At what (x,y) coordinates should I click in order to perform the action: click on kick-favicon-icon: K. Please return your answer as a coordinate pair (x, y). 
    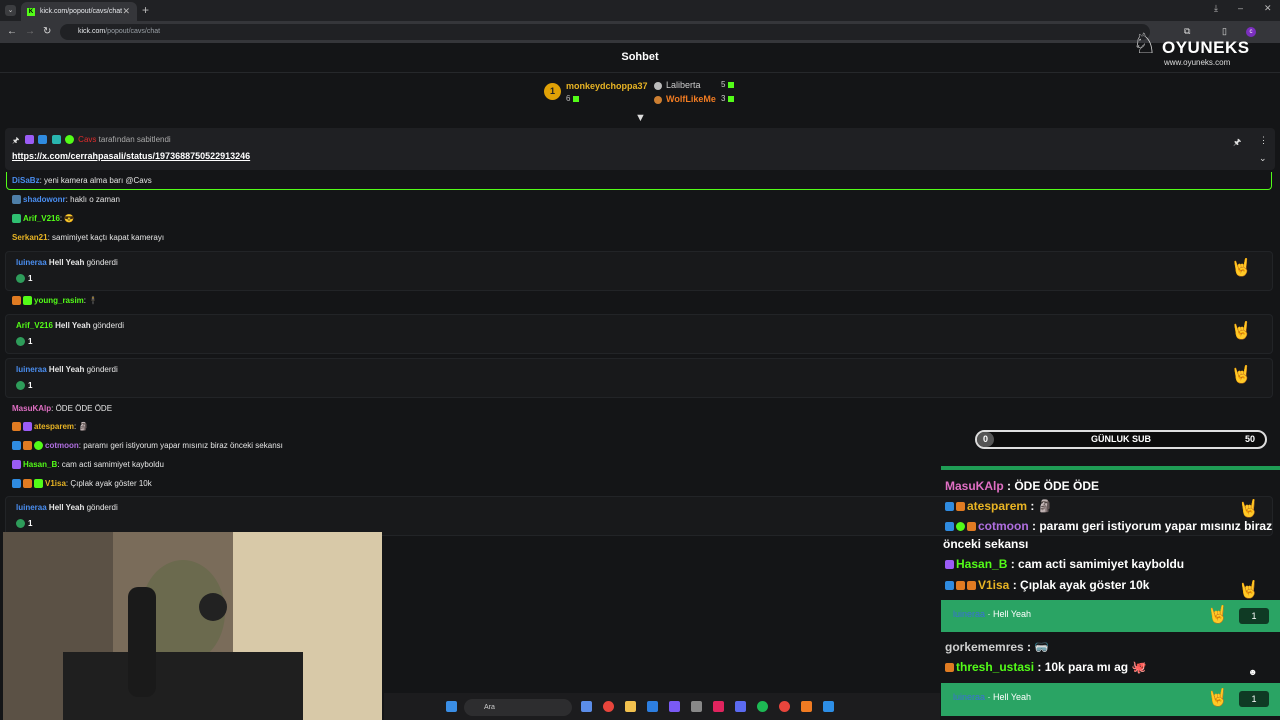
    Looking at the image, I should click on (31, 11).